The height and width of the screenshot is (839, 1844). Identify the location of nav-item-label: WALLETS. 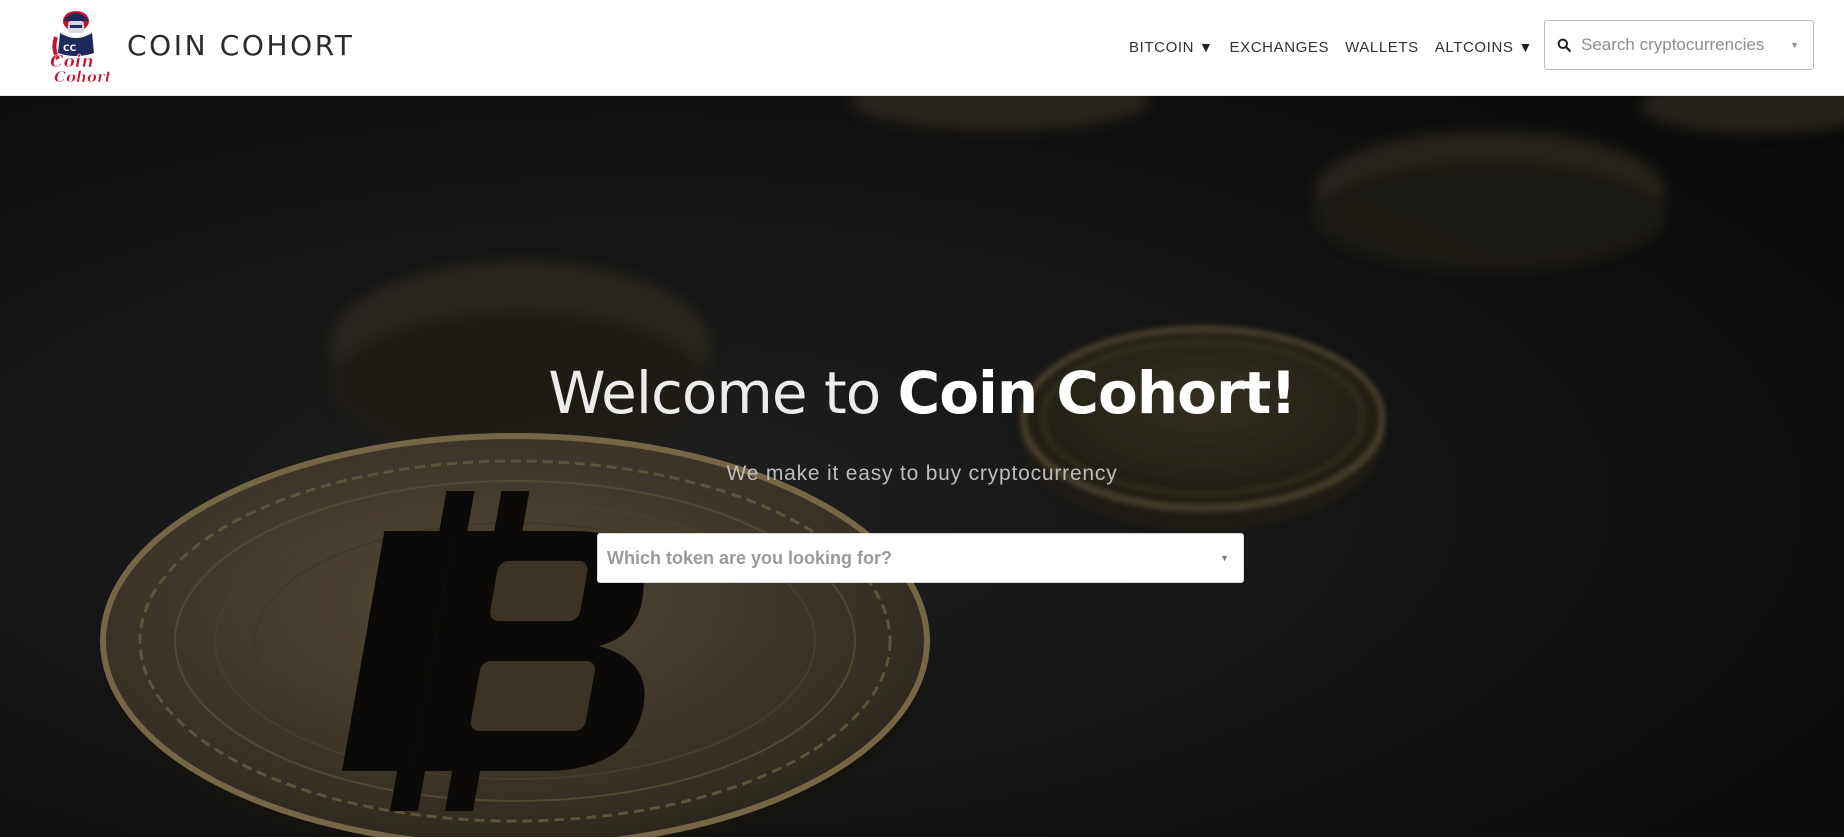
(1382, 47).